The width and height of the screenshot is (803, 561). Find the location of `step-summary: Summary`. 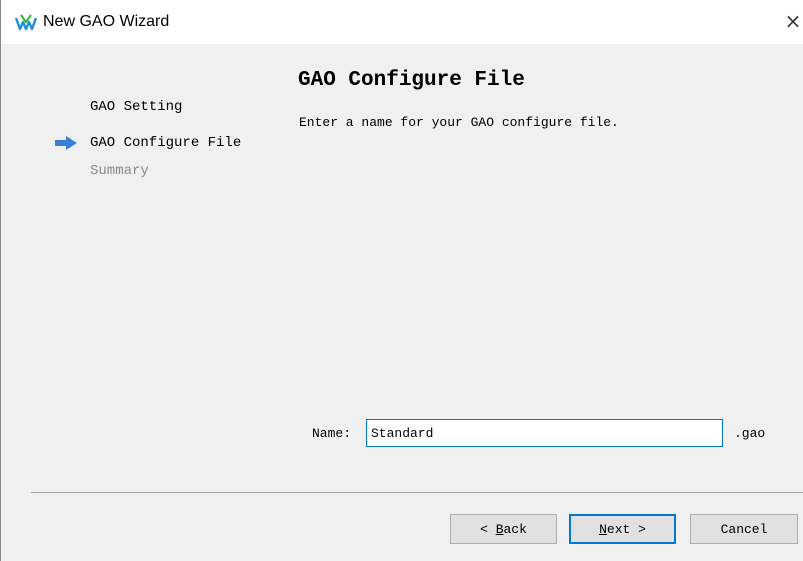

step-summary: Summary is located at coordinates (119, 171).